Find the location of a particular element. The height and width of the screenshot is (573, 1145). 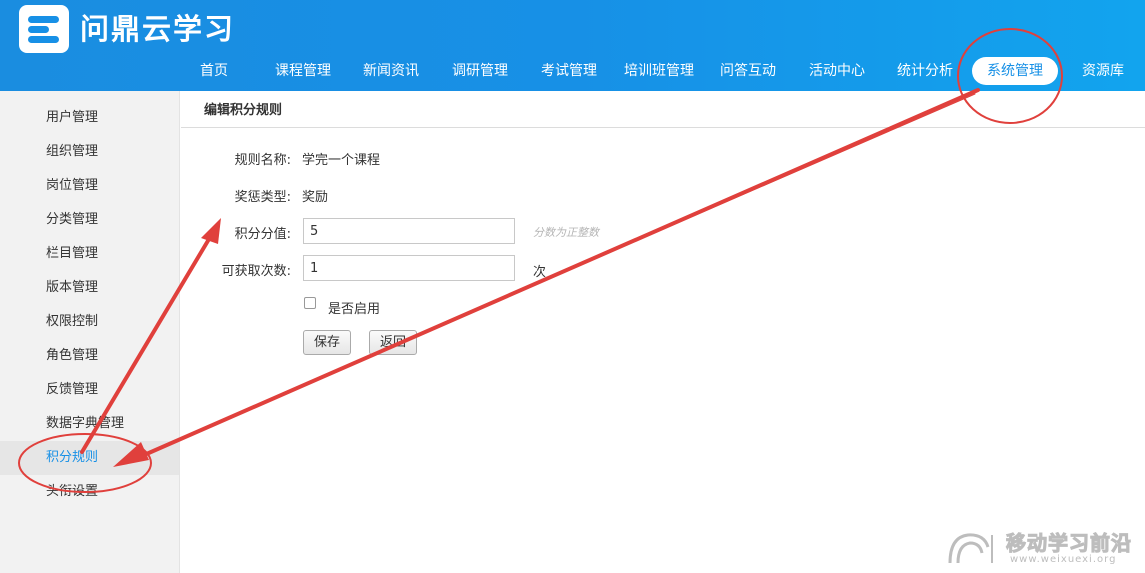

sidebar-item-permission-control: 权限控制 is located at coordinates (89, 322).